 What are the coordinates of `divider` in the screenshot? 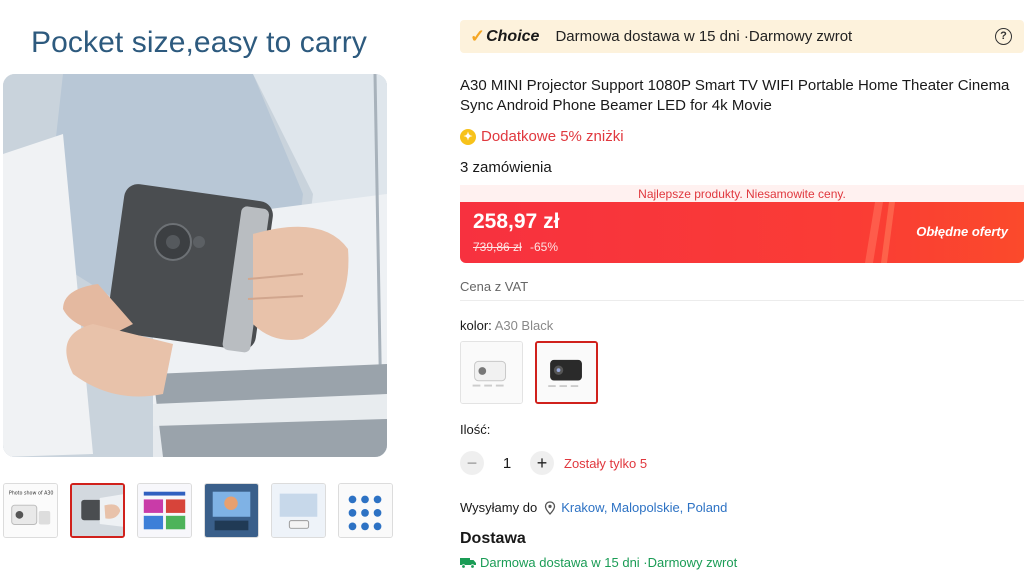 It's located at (742, 300).